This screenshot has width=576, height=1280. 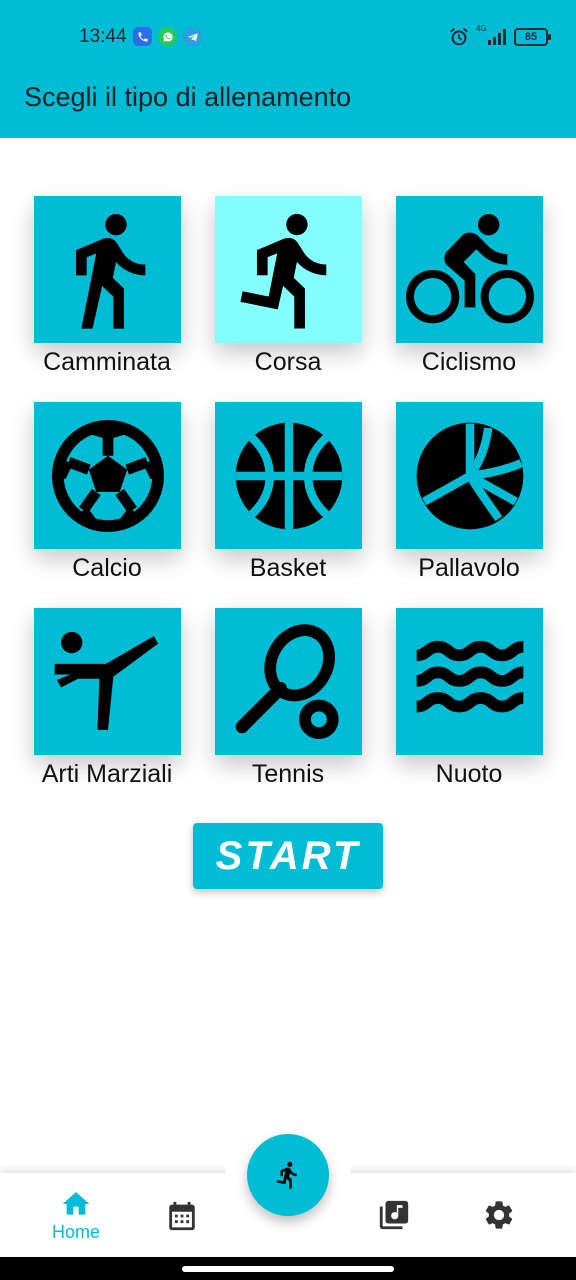 I want to click on home-icon, so click(x=76, y=1203).